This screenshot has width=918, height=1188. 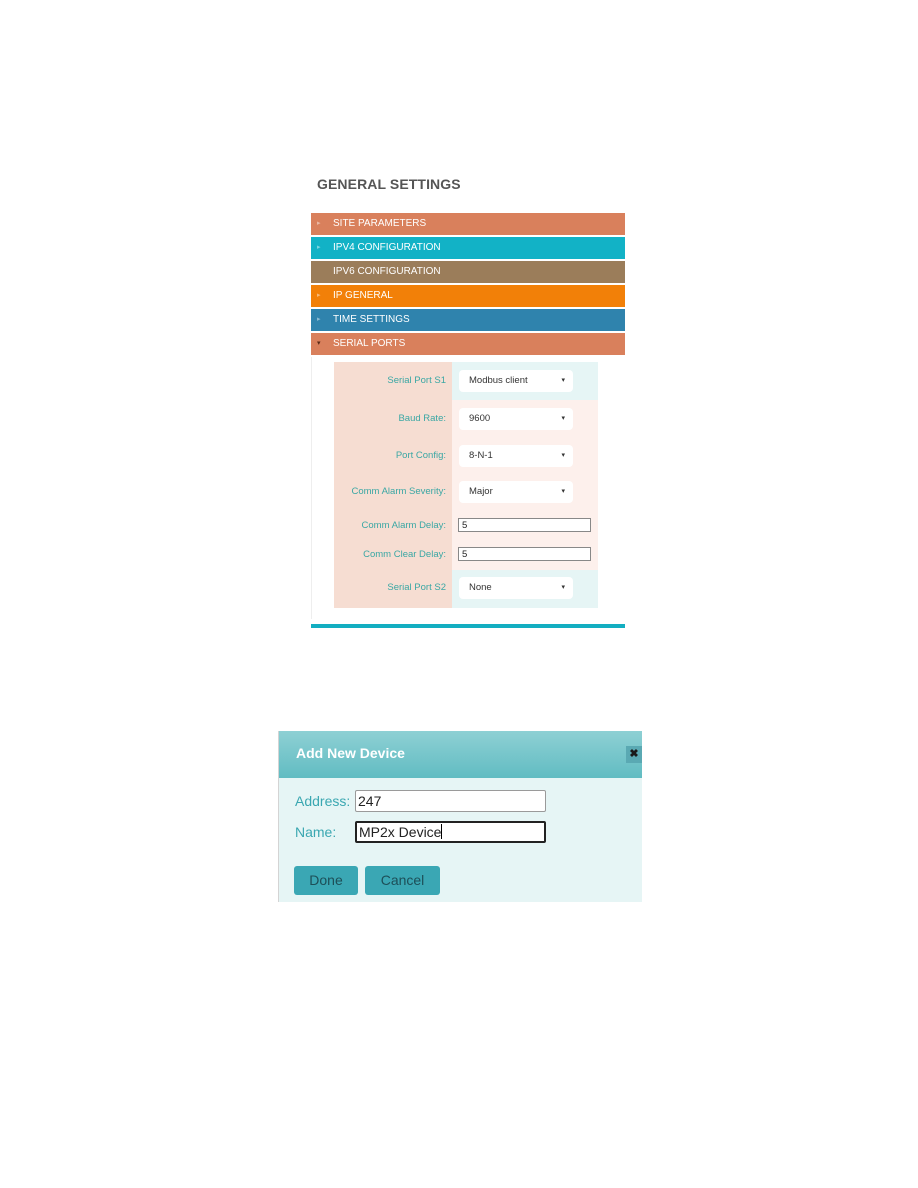 I want to click on section-site-parameters: ▸ SITE PARAMETERS, so click(x=468, y=224).